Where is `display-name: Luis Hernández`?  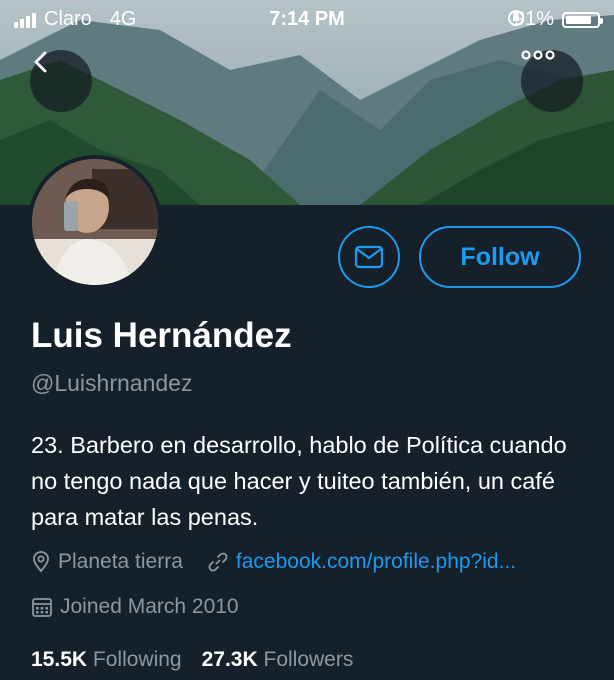
display-name: Luis Hernández is located at coordinates (161, 335).